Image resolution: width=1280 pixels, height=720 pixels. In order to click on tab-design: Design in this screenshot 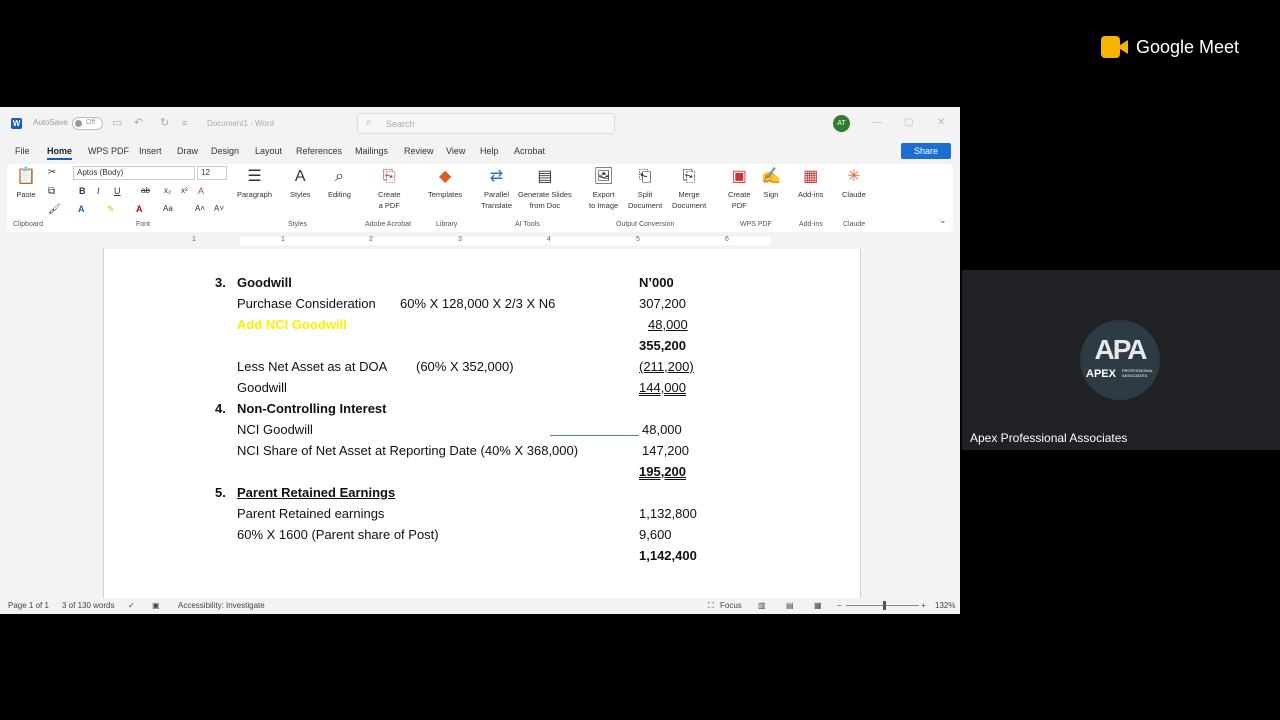, I will do `click(225, 151)`.